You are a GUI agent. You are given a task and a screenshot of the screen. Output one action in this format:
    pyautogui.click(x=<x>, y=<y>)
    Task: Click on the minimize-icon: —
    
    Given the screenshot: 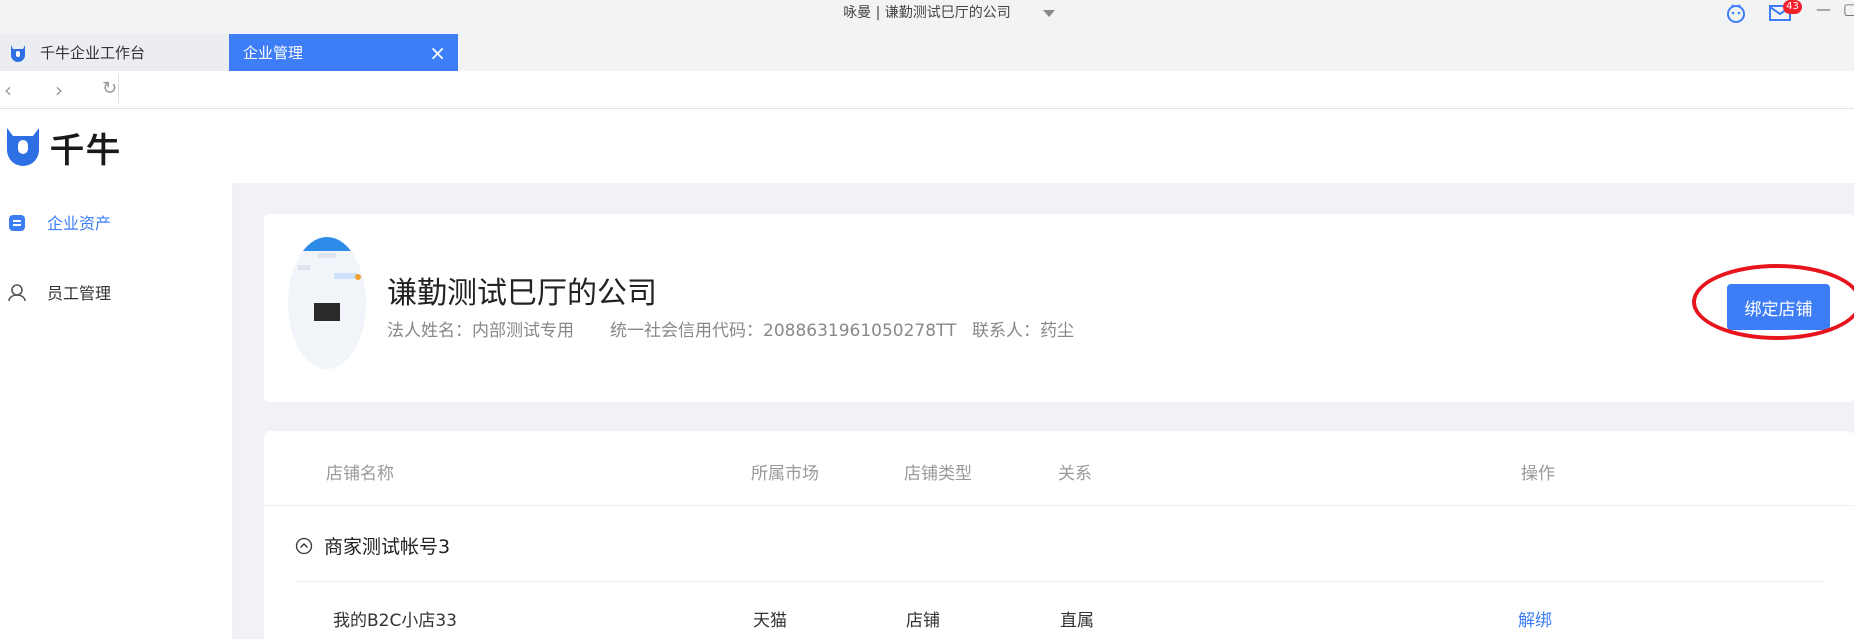 What is the action you would take?
    pyautogui.click(x=1823, y=9)
    